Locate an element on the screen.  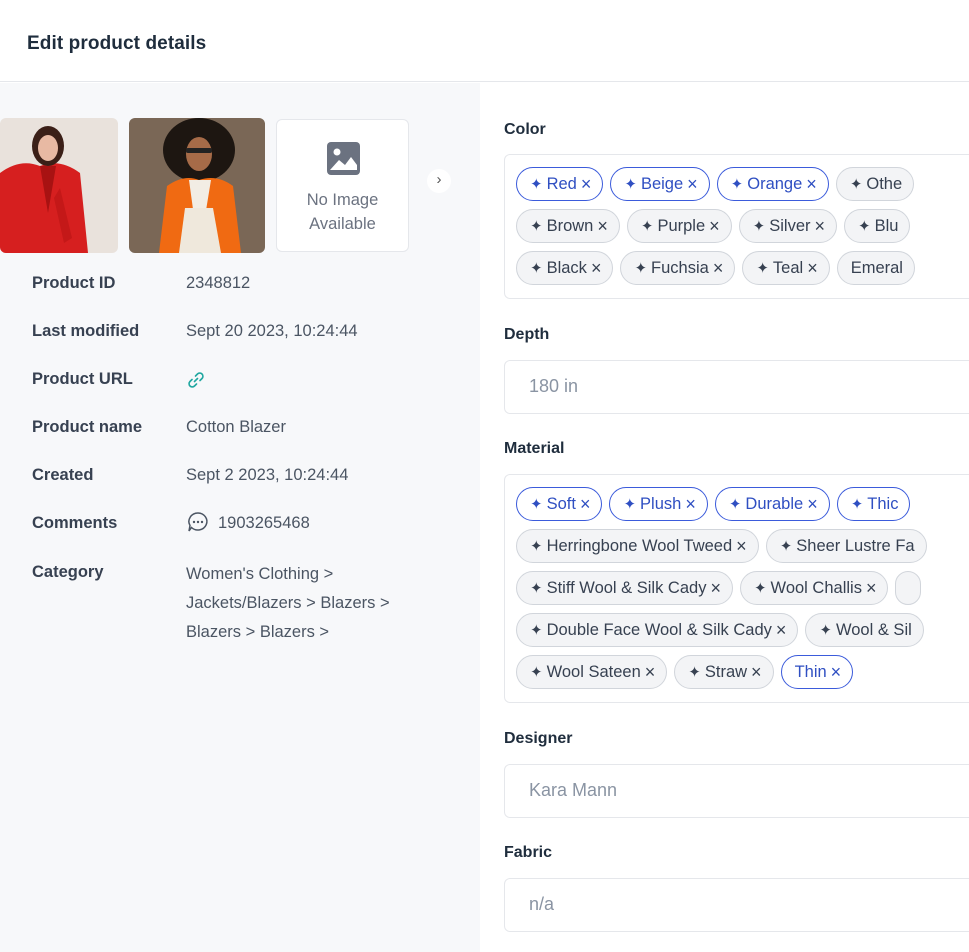
attribute-tag: ✦ Black × is located at coordinates (565, 268).